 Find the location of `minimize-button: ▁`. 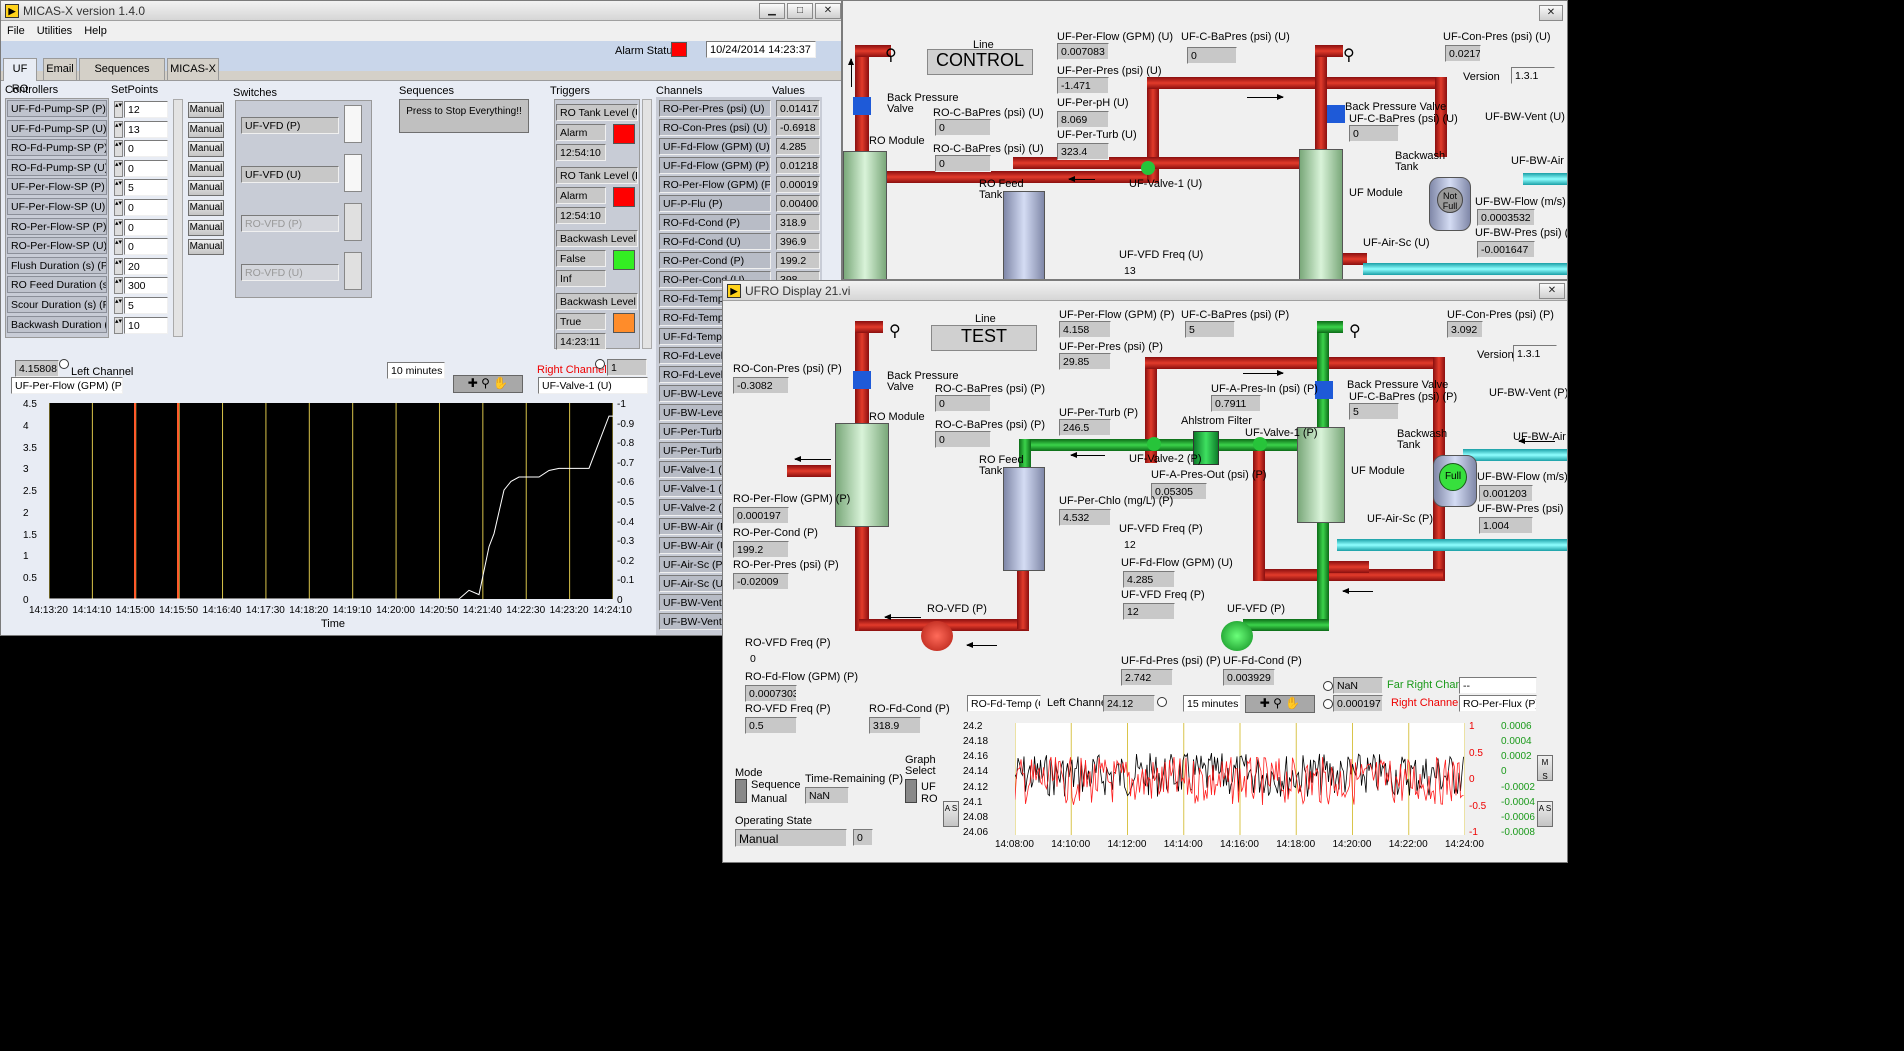

minimize-button: ▁ is located at coordinates (772, 11).